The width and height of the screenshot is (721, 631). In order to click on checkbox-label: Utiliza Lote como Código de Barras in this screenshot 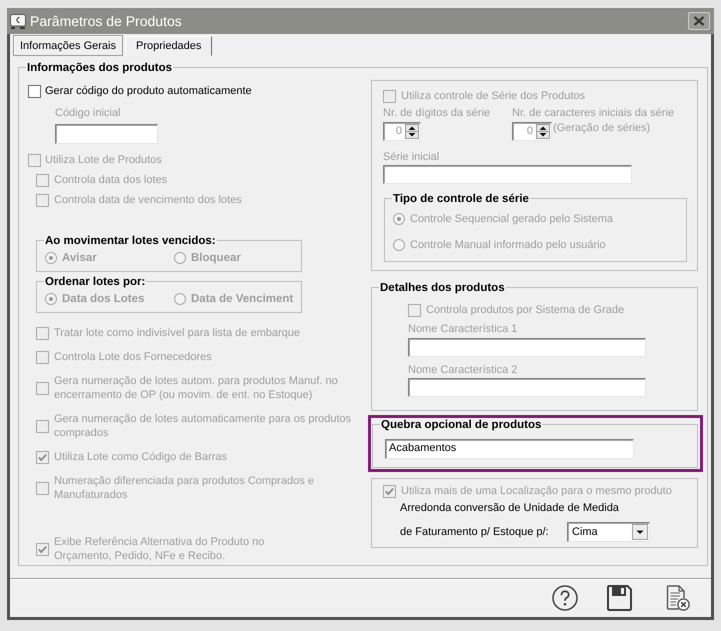, I will do `click(141, 457)`.